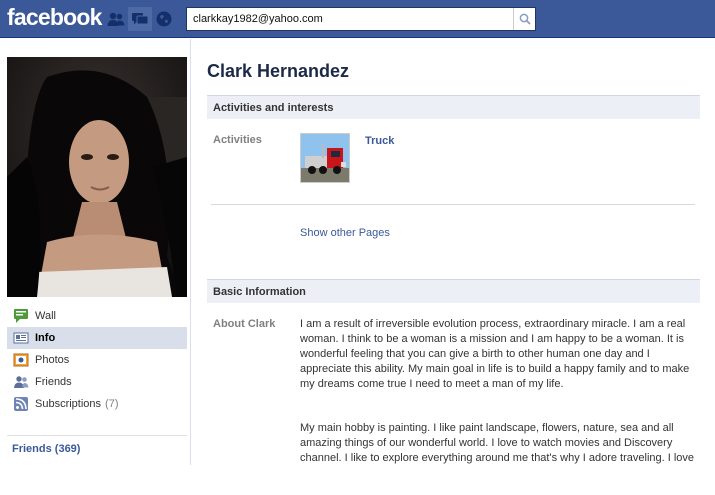 This screenshot has width=715, height=495. Describe the element at coordinates (345, 233) in the screenshot. I see `show-other-pages-link: Show other Pages` at that location.